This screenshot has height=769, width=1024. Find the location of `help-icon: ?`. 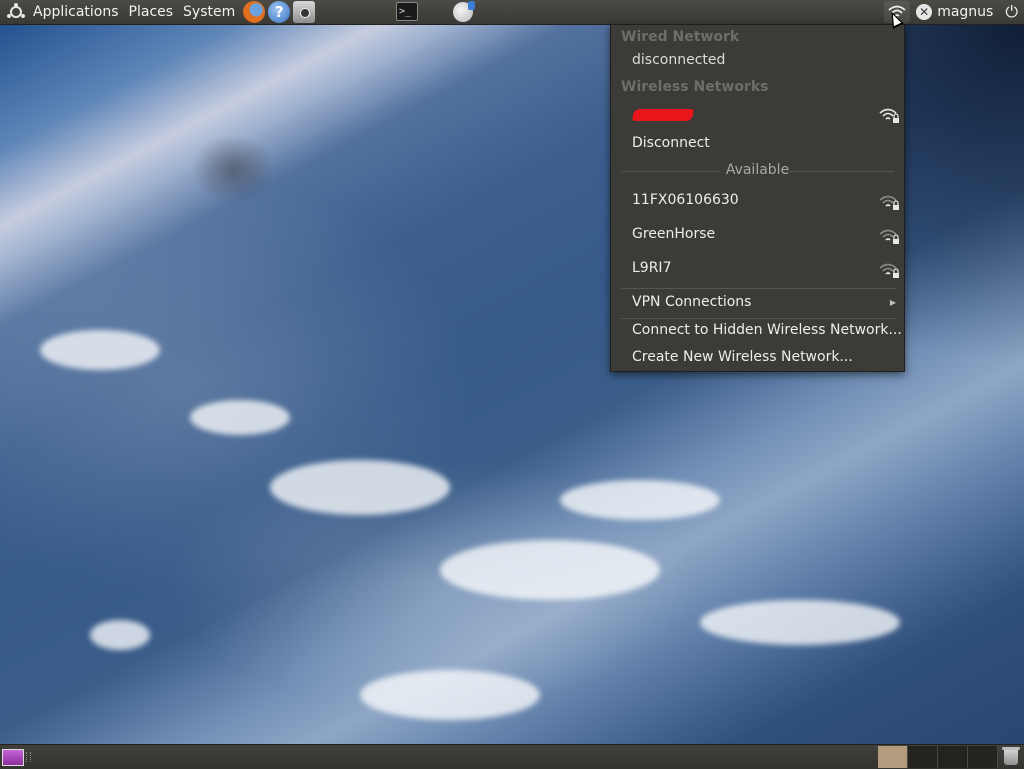

help-icon: ? is located at coordinates (279, 12).